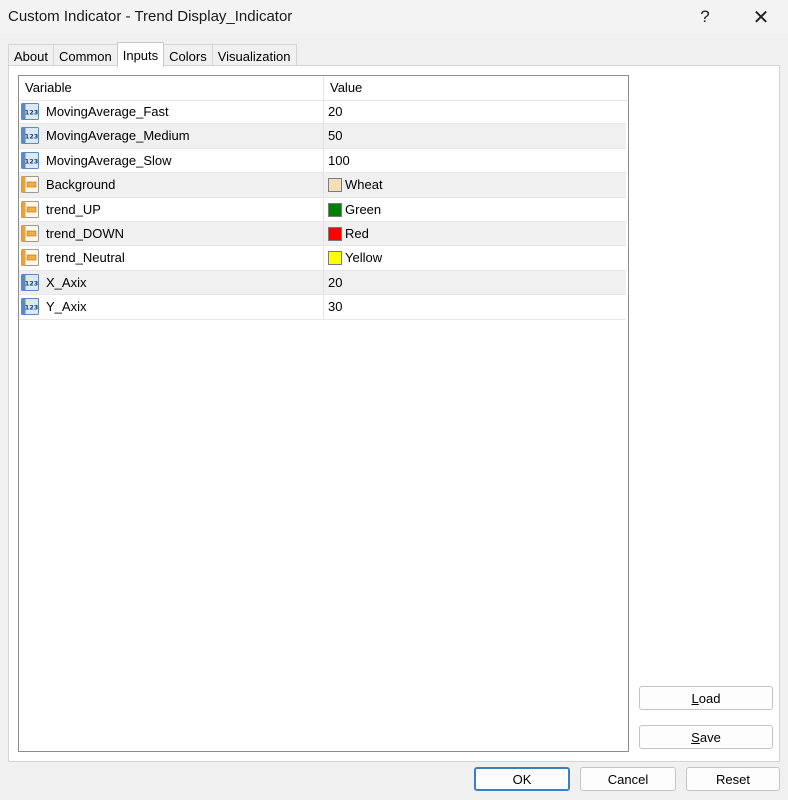 The width and height of the screenshot is (788, 800). Describe the element at coordinates (188, 55) in the screenshot. I see `tab-colors: Colors` at that location.